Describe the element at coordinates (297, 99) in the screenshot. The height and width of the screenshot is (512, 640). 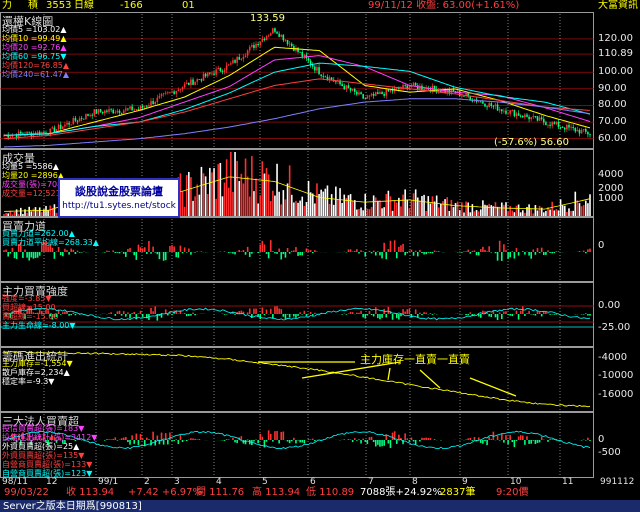
I see `ma60-line` at that location.